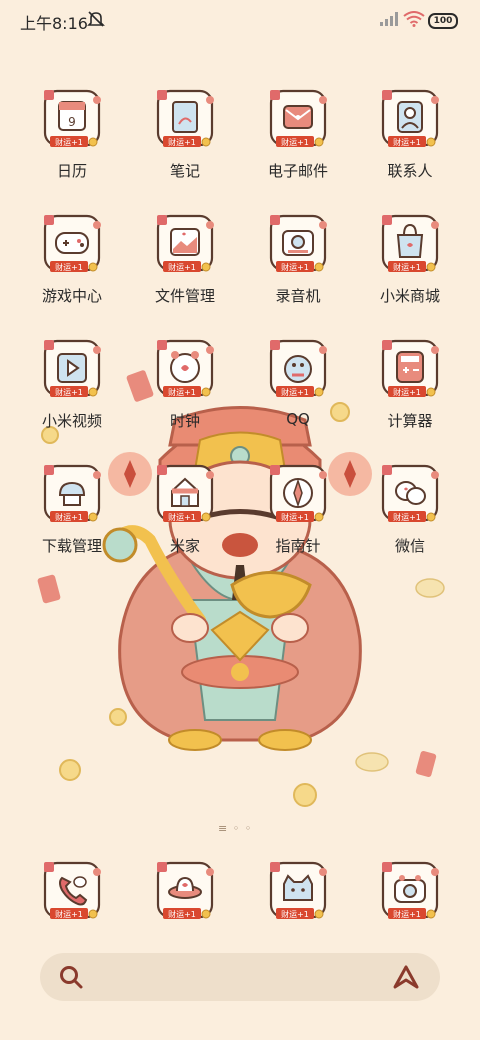 The image size is (480, 1040). I want to click on app-5: 财运+1 文件管理, so click(185, 268).